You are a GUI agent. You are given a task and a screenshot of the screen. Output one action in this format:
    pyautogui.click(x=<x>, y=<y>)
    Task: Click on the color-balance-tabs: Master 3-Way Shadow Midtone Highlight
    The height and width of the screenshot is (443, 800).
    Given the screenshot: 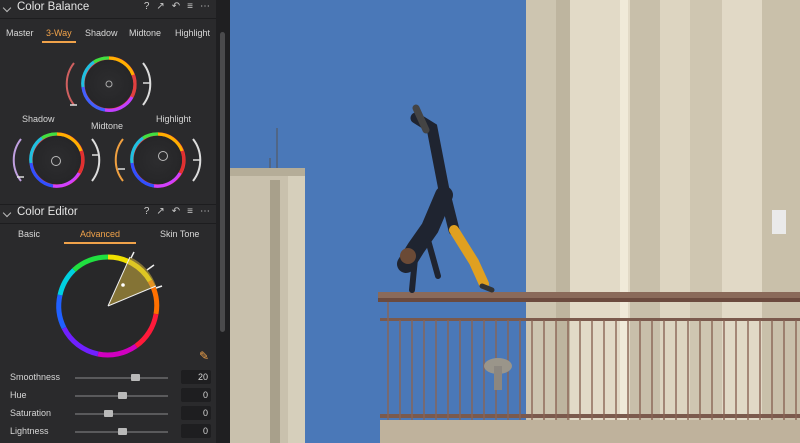 What is the action you would take?
    pyautogui.click(x=108, y=34)
    